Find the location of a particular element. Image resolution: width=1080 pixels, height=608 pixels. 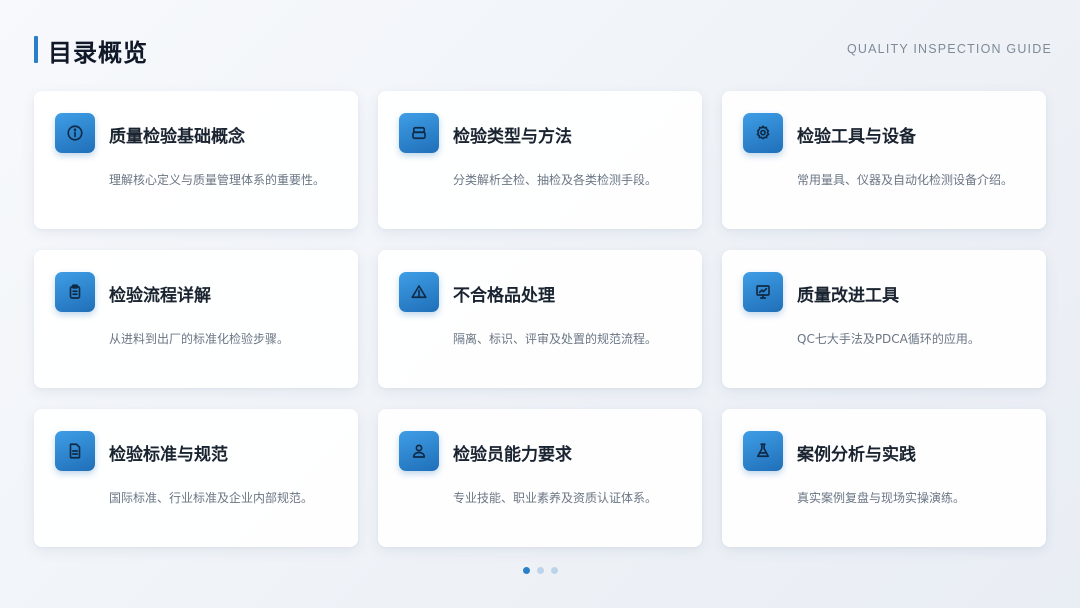

toc-card-inspection-types: 检验类型与方法 分类解析全检、抽检及各类检测手段。 is located at coordinates (540, 160).